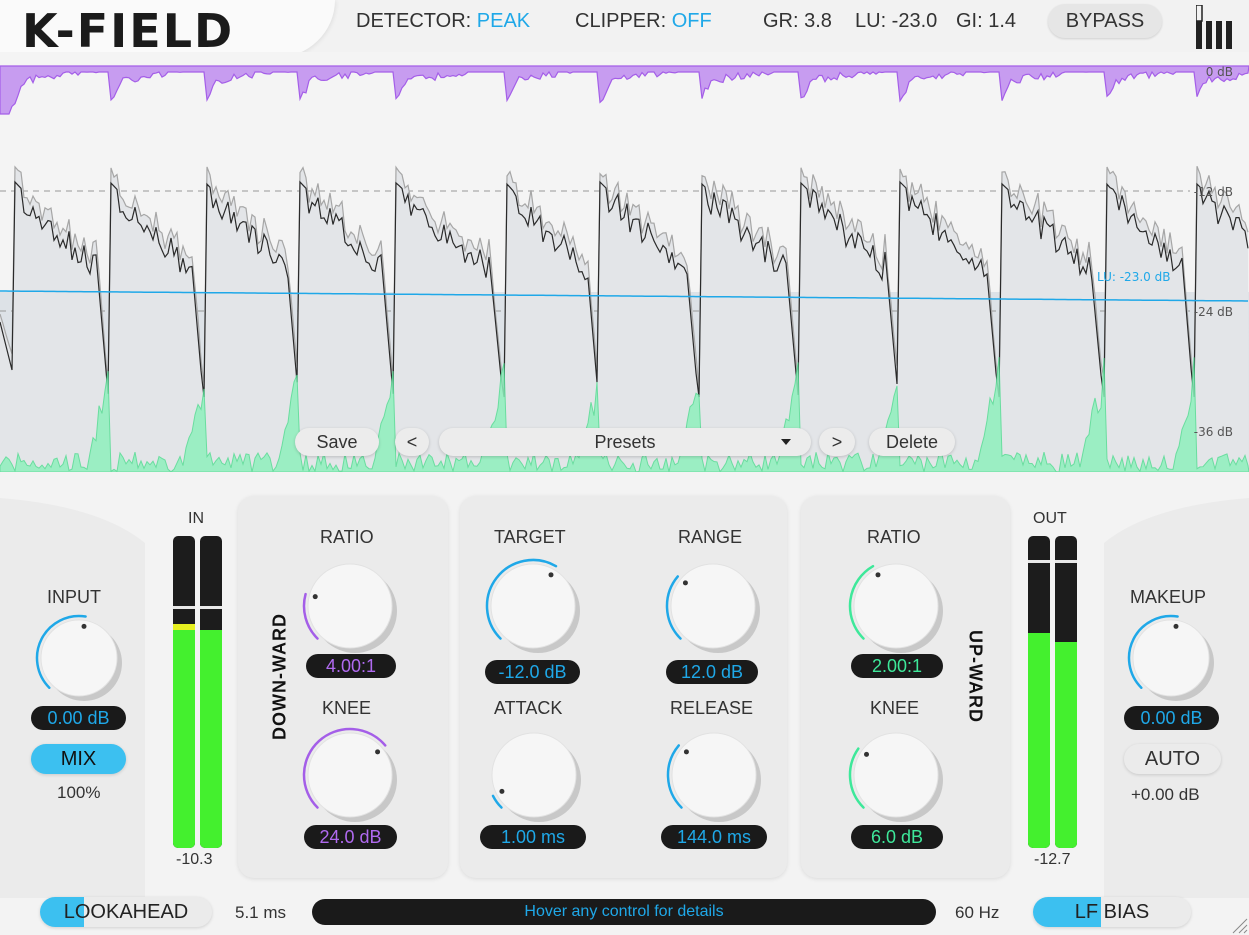  What do you see at coordinates (337, 442) in the screenshot?
I see `save-button: Save` at bounding box center [337, 442].